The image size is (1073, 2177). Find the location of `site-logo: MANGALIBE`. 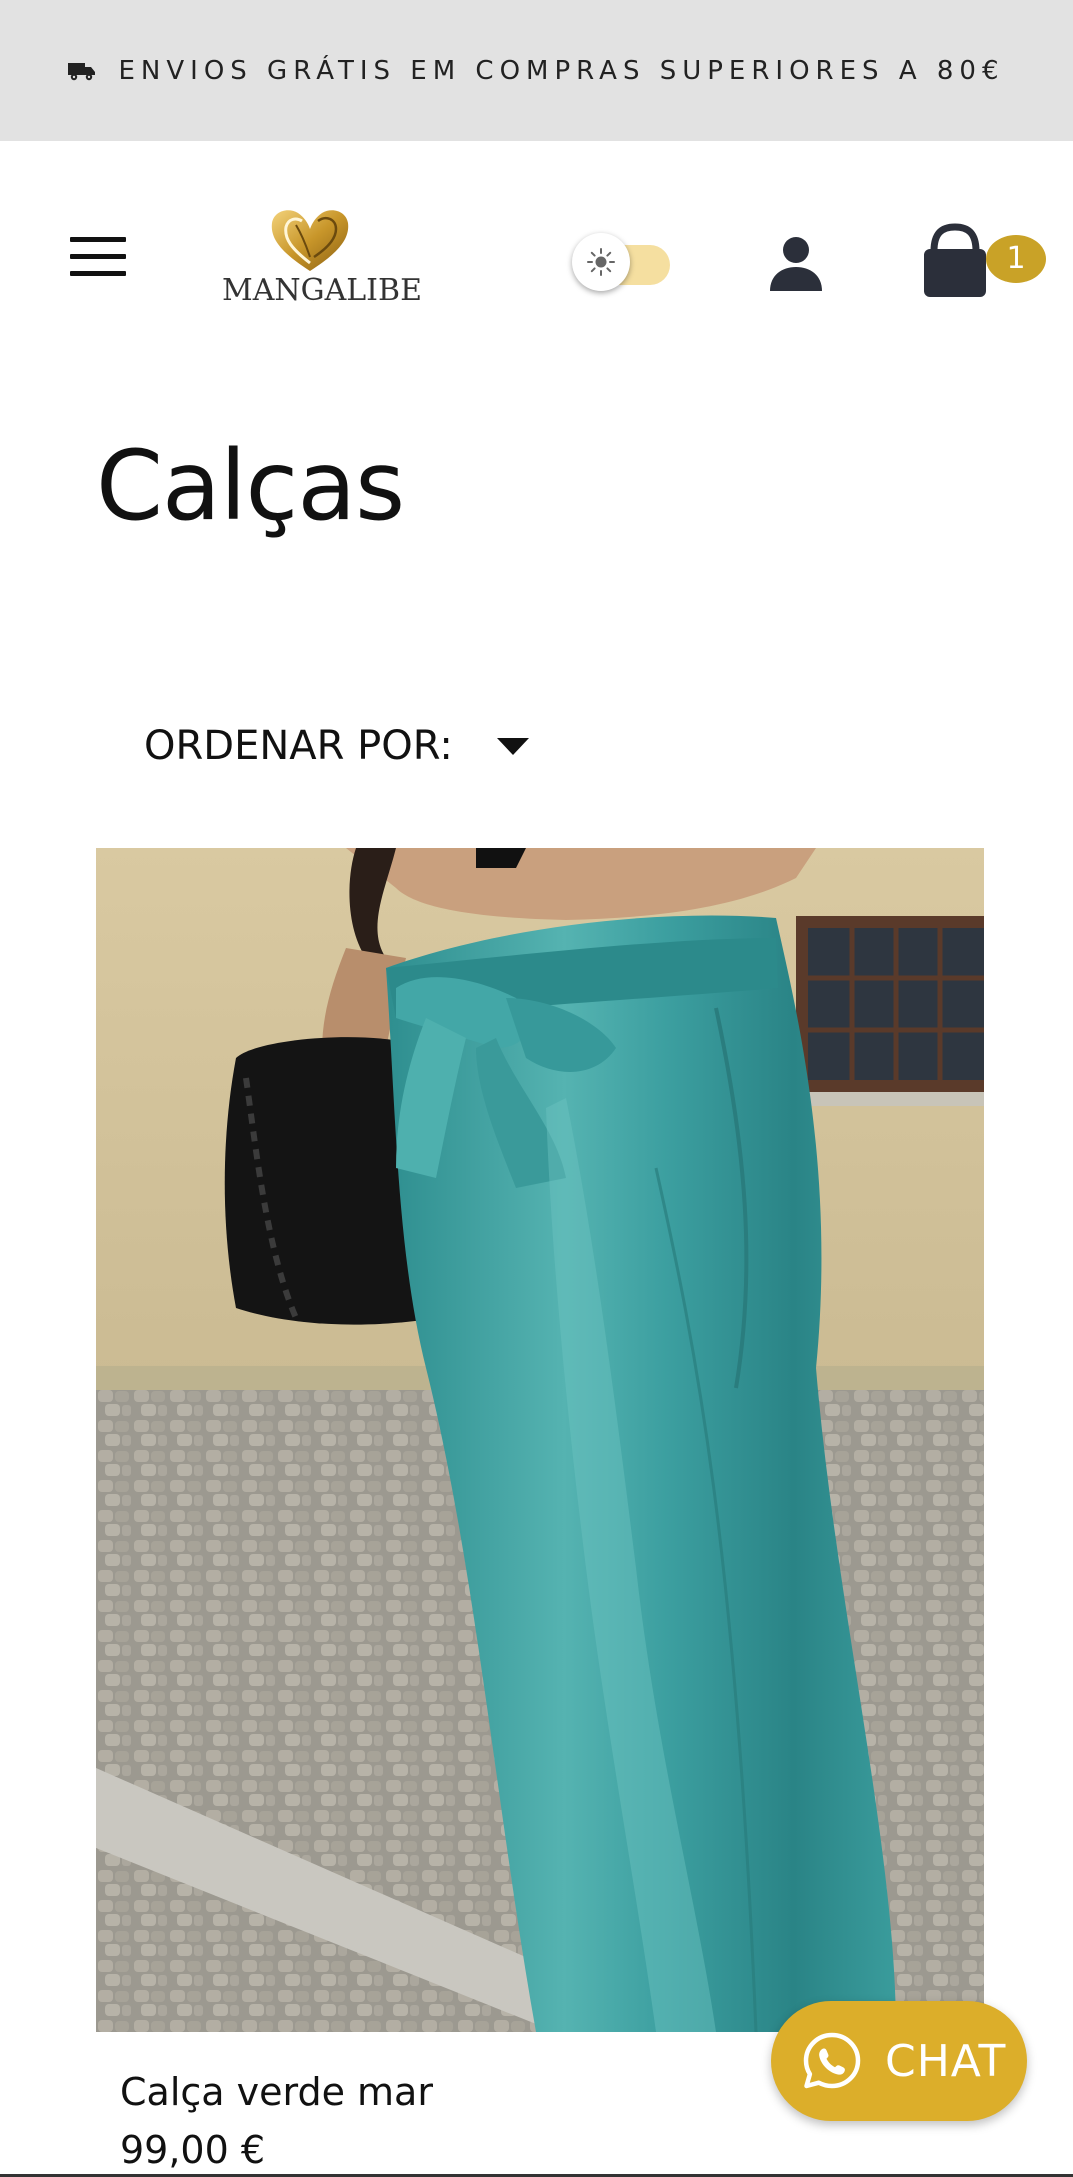

site-logo: MANGALIBE is located at coordinates (322, 259).